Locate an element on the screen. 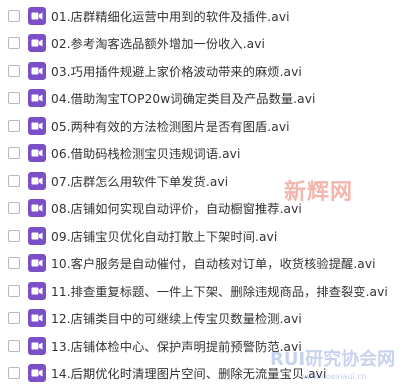 Image resolution: width=403 pixels, height=389 pixels. list-item: 01.店群精细化运营中用到的软件及插件.avi is located at coordinates (201, 16).